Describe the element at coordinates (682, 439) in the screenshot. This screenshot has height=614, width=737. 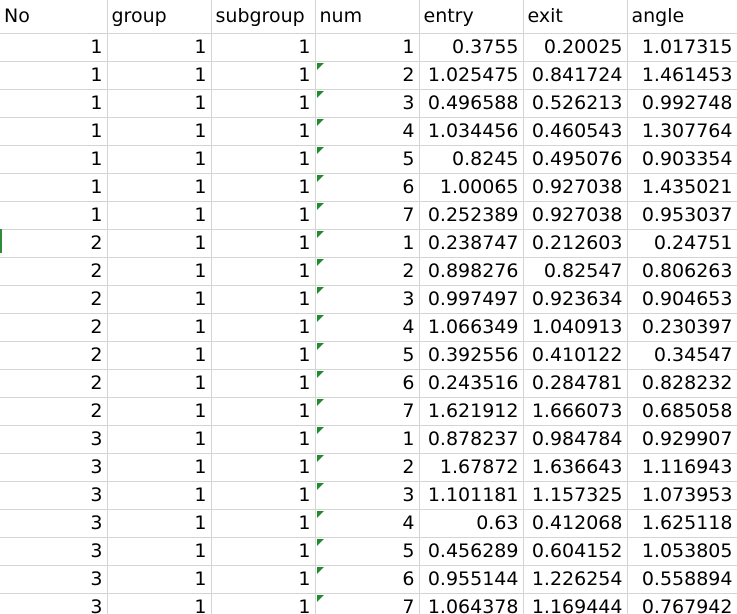
I see `cell-angle: 0.929907` at that location.